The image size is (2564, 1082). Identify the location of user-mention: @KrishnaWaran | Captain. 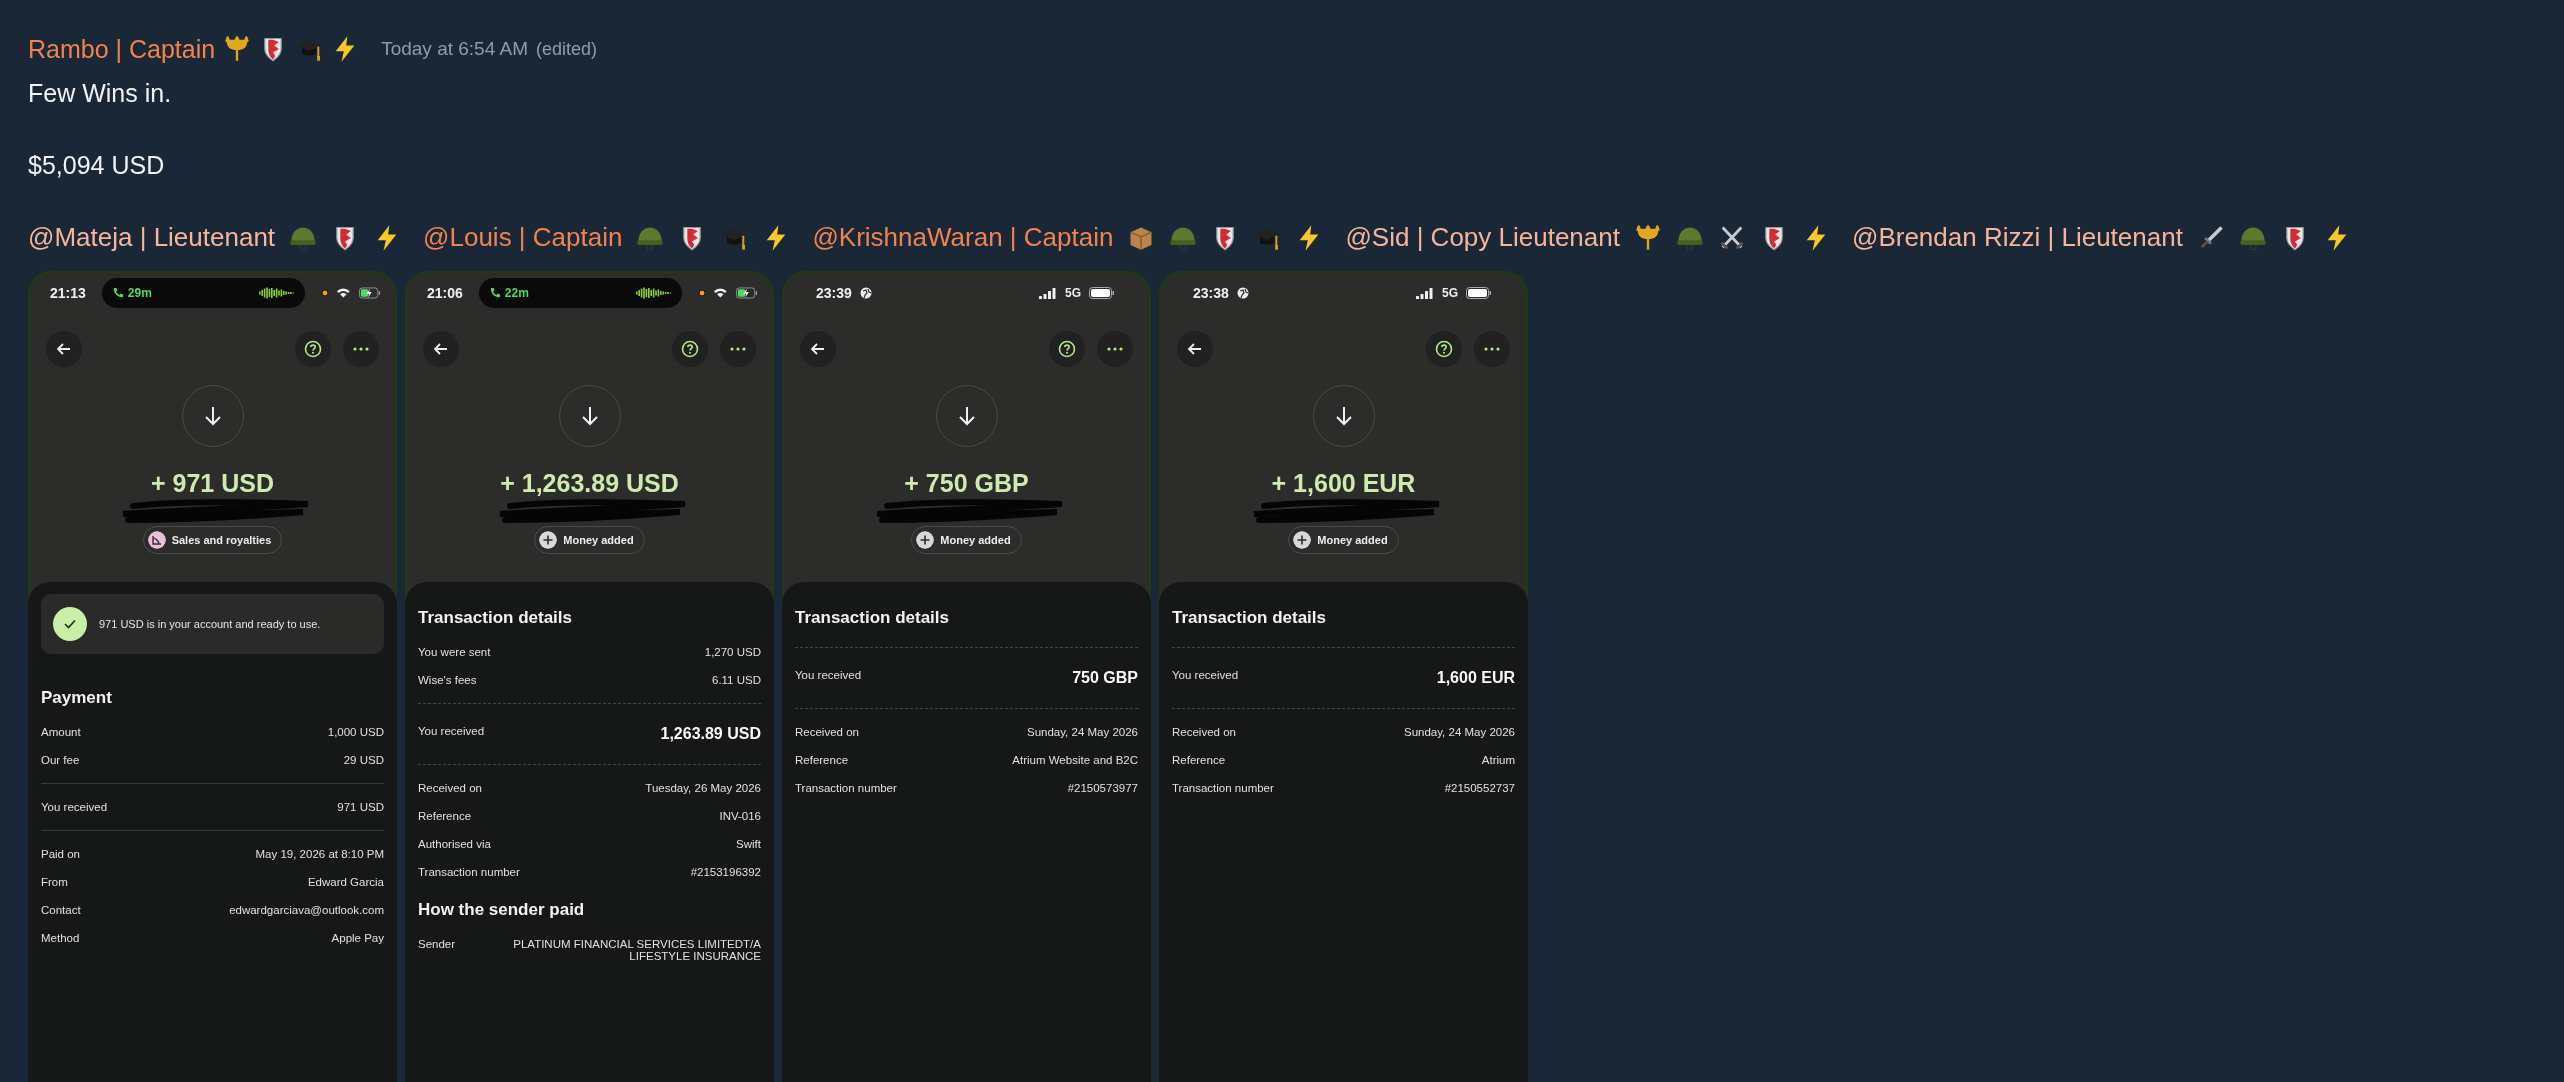
(963, 237).